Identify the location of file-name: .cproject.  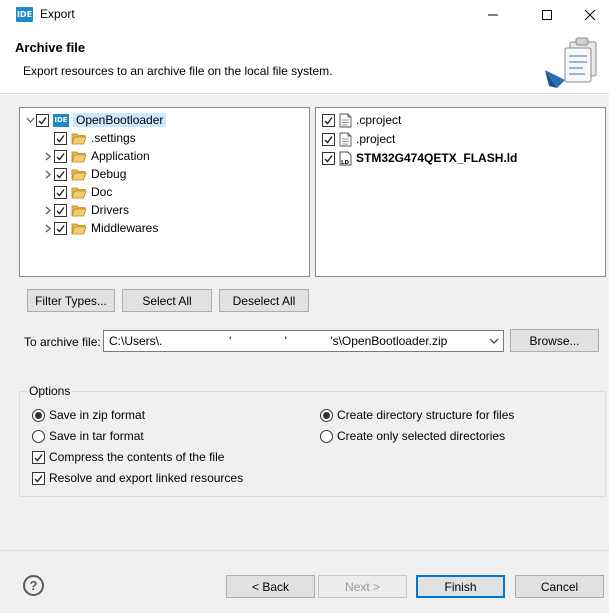
(379, 120).